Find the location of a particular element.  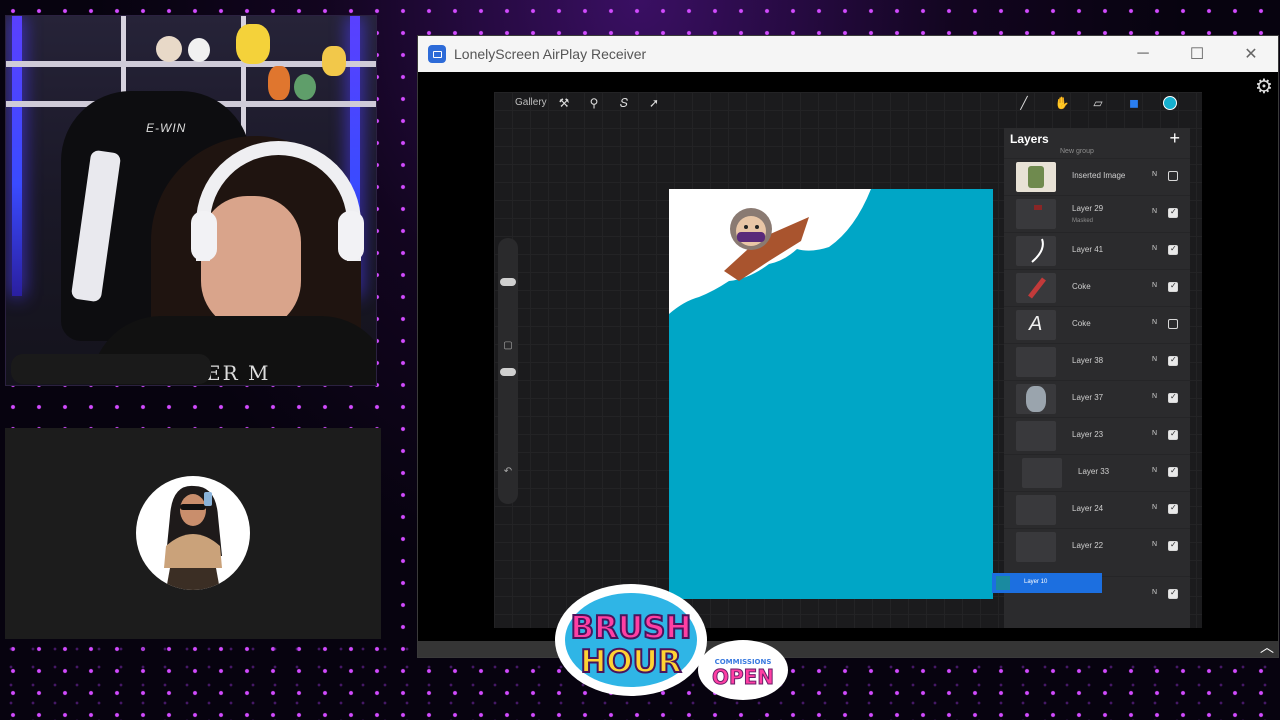

brush-hour-logo: BRUSH HOUR COMMISSIONS OPEN is located at coordinates (673, 647).